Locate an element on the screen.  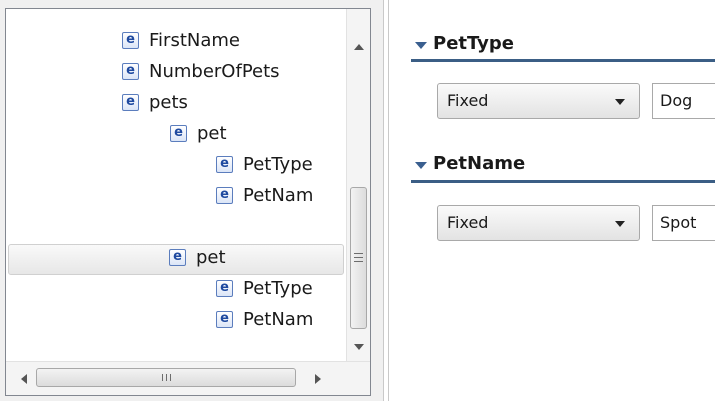
pettype-value-field: Dog is located at coordinates (683, 101).